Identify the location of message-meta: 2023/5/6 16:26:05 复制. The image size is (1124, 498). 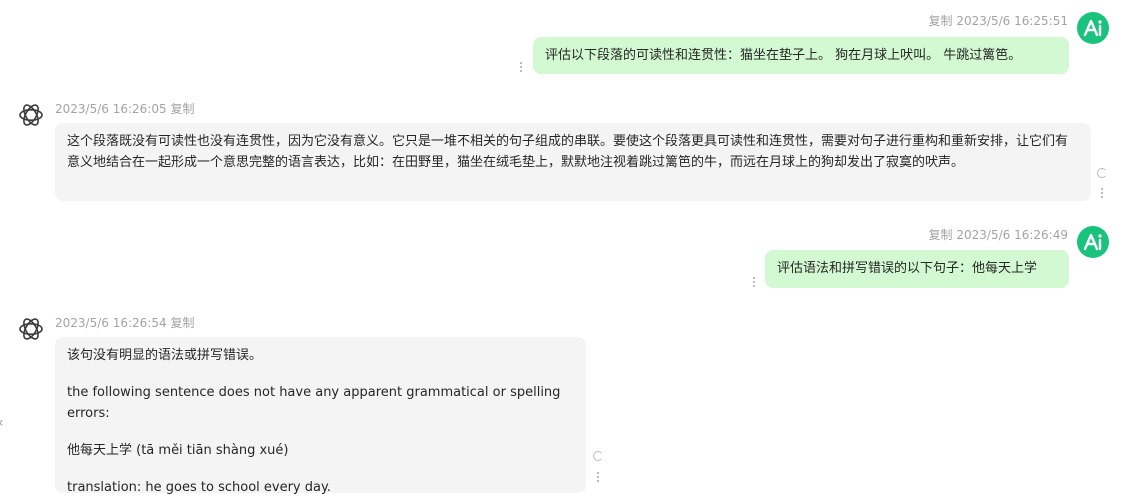
(124, 108).